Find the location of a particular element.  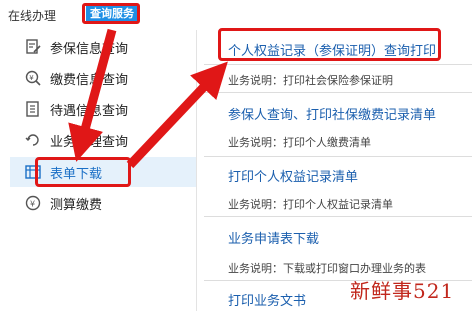

sidebar-item-label: 缴费信息查询 is located at coordinates (89, 80).